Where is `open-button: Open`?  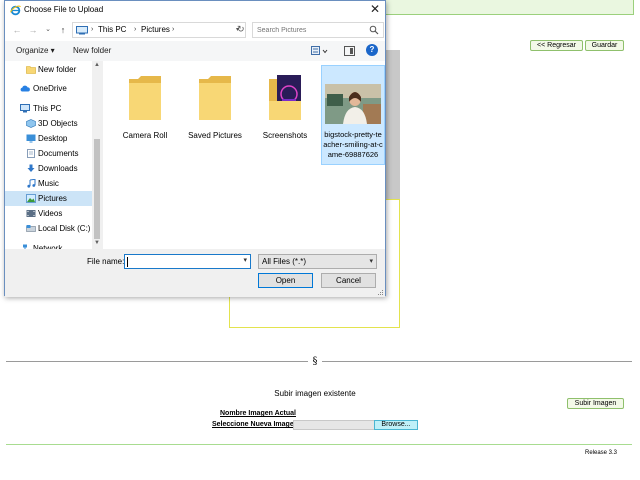
open-button: Open is located at coordinates (285, 280).